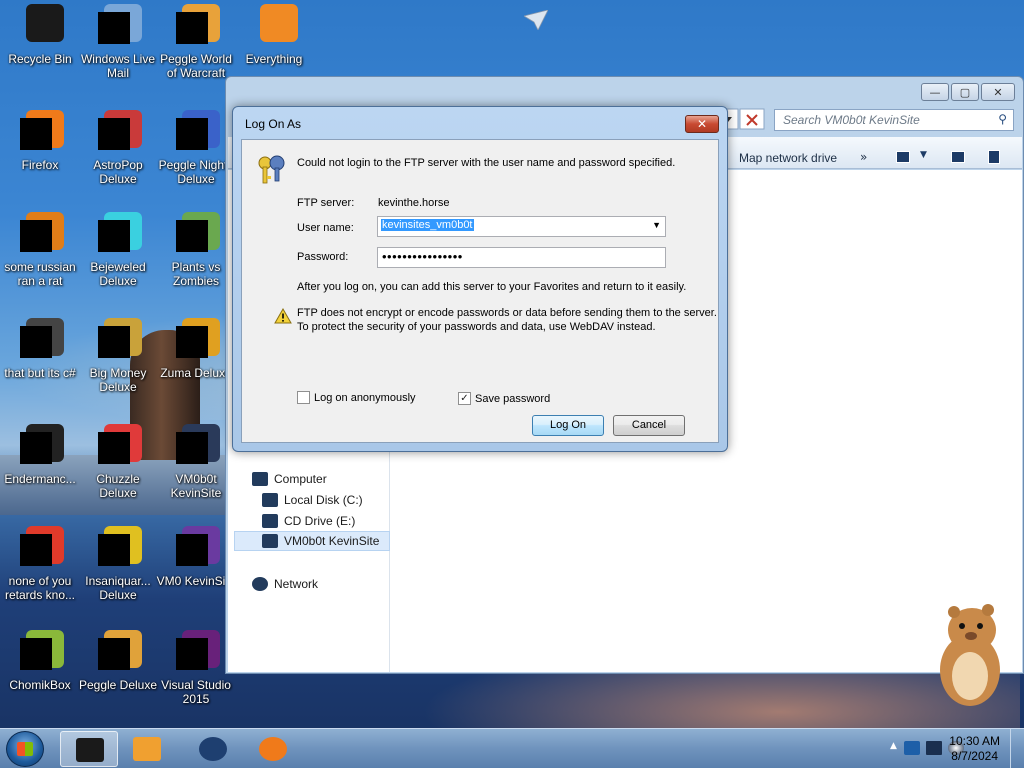 This screenshot has width=1024, height=768. What do you see at coordinates (89, 749) in the screenshot?
I see `taskbar-button-explorer` at bounding box center [89, 749].